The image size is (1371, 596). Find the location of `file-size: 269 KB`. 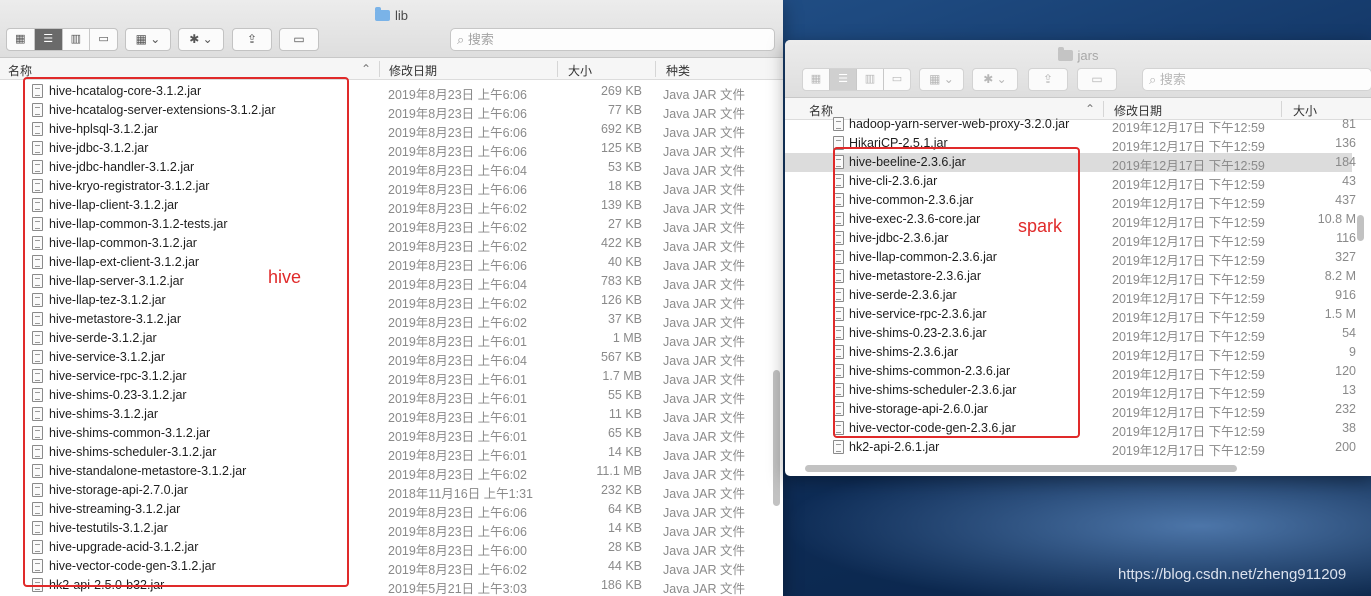

file-size: 269 KB is located at coordinates (621, 91).